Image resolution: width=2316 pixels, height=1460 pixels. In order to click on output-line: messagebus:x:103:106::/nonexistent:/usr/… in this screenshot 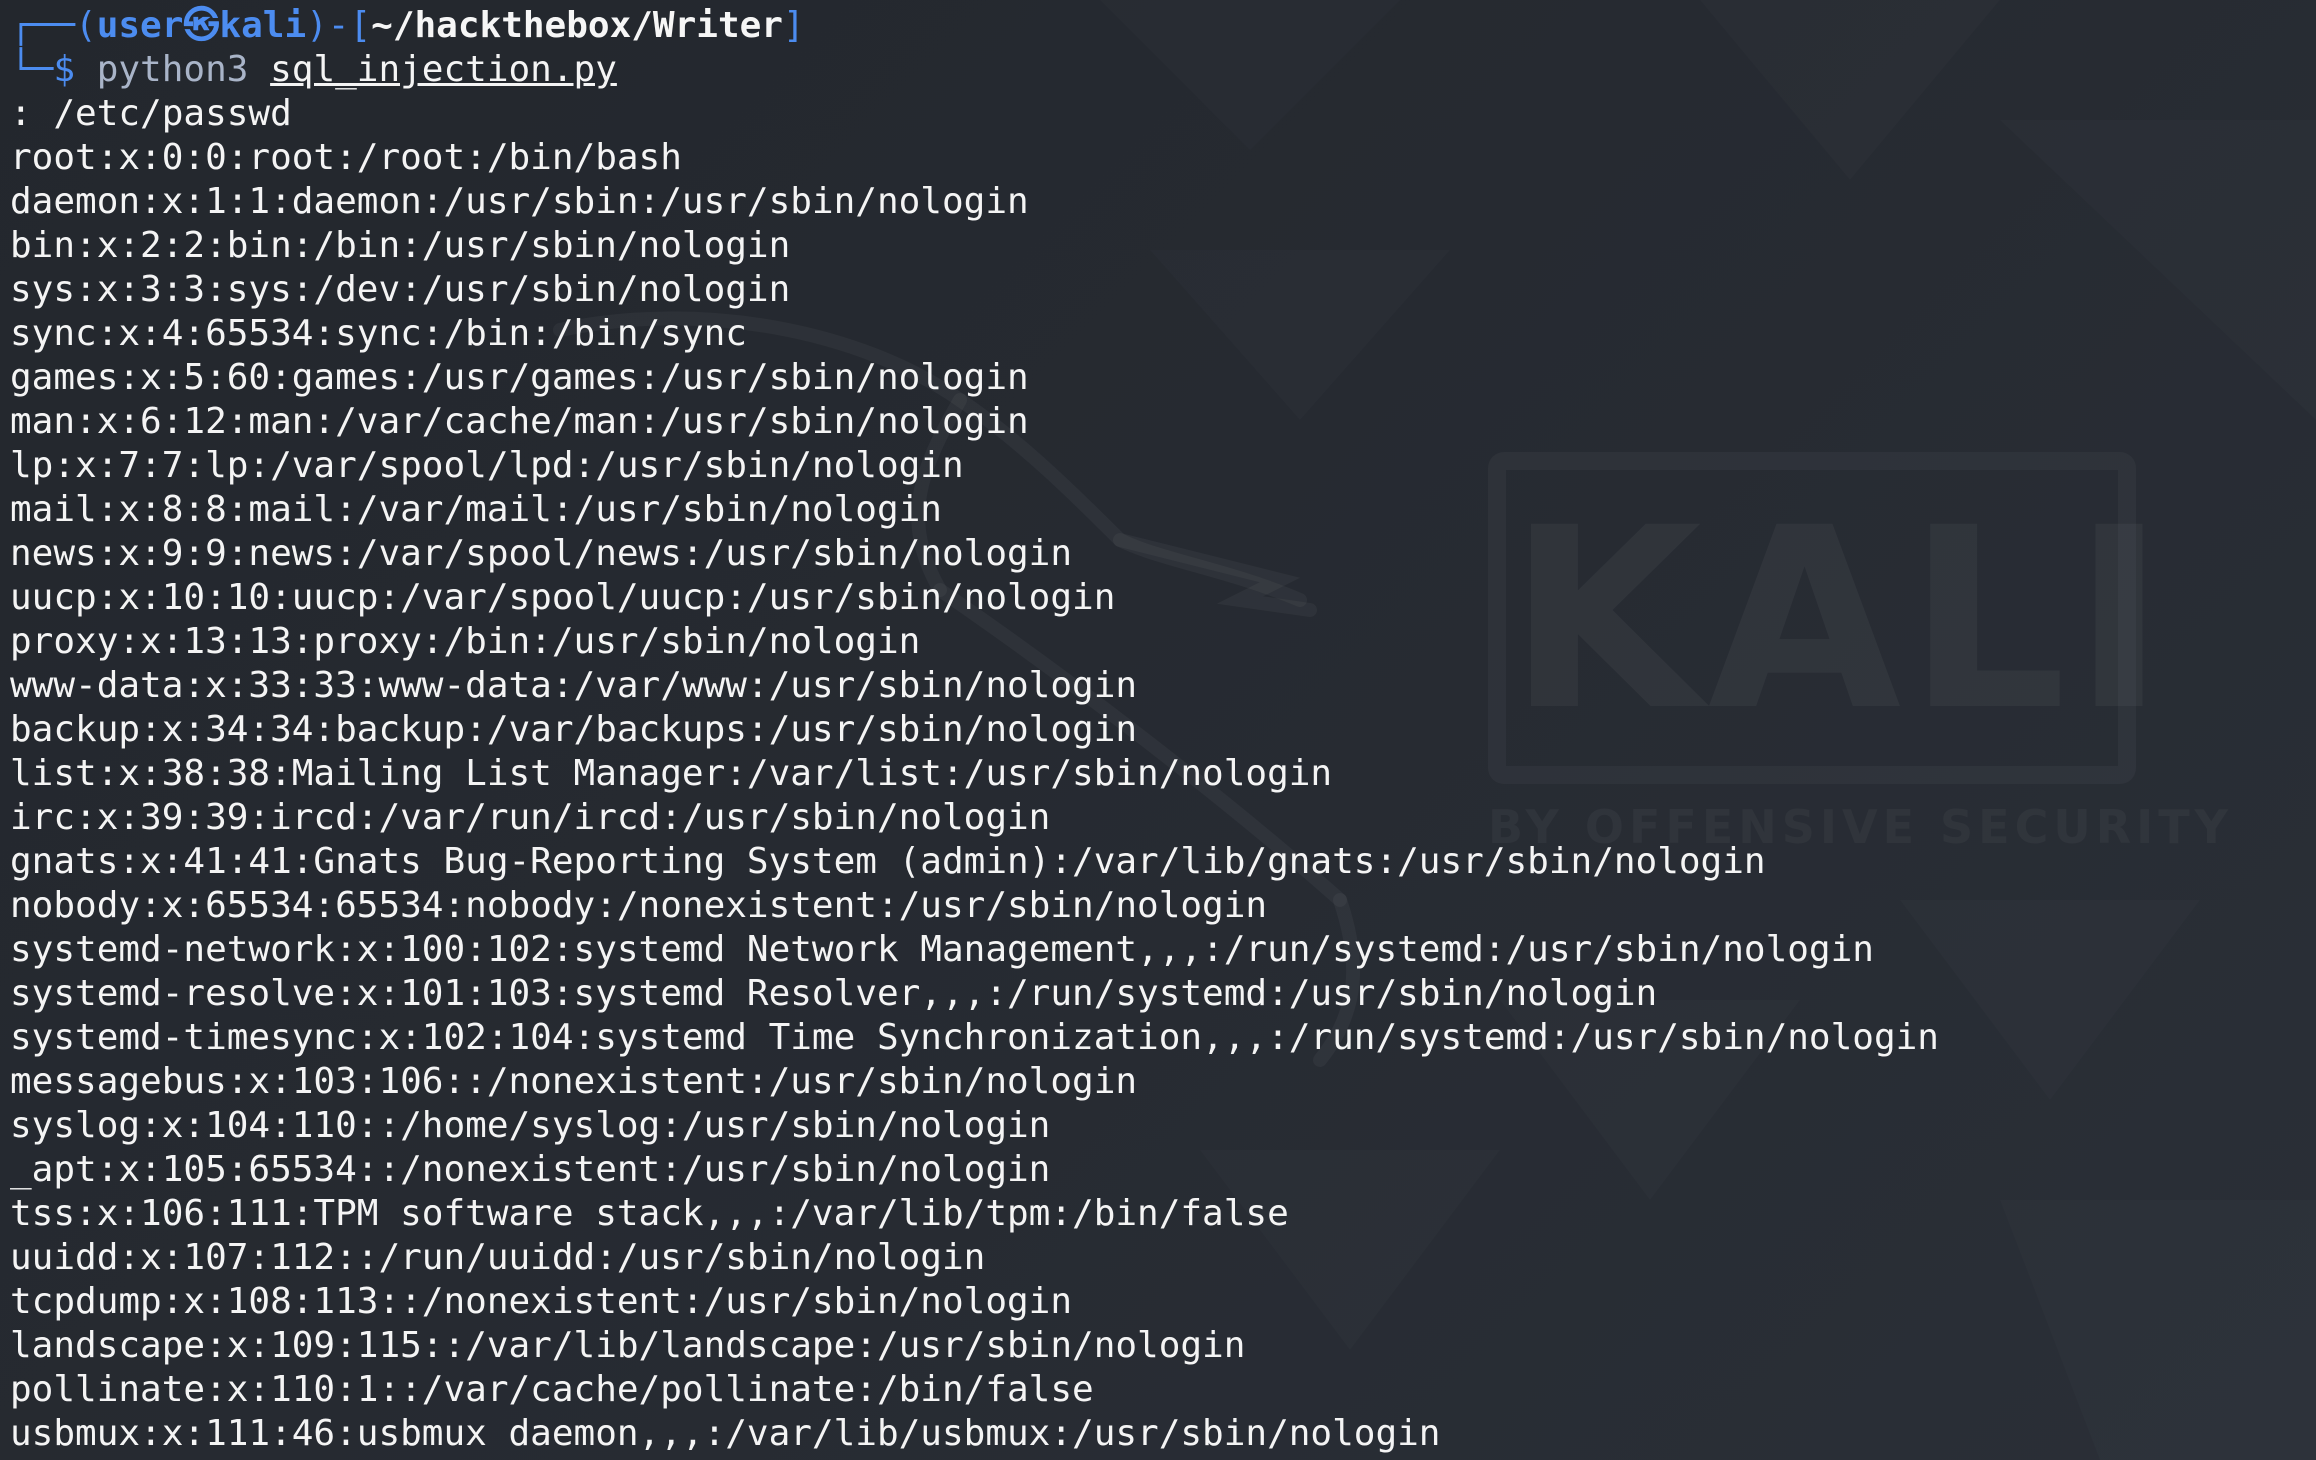, I will do `click(574, 1081)`.